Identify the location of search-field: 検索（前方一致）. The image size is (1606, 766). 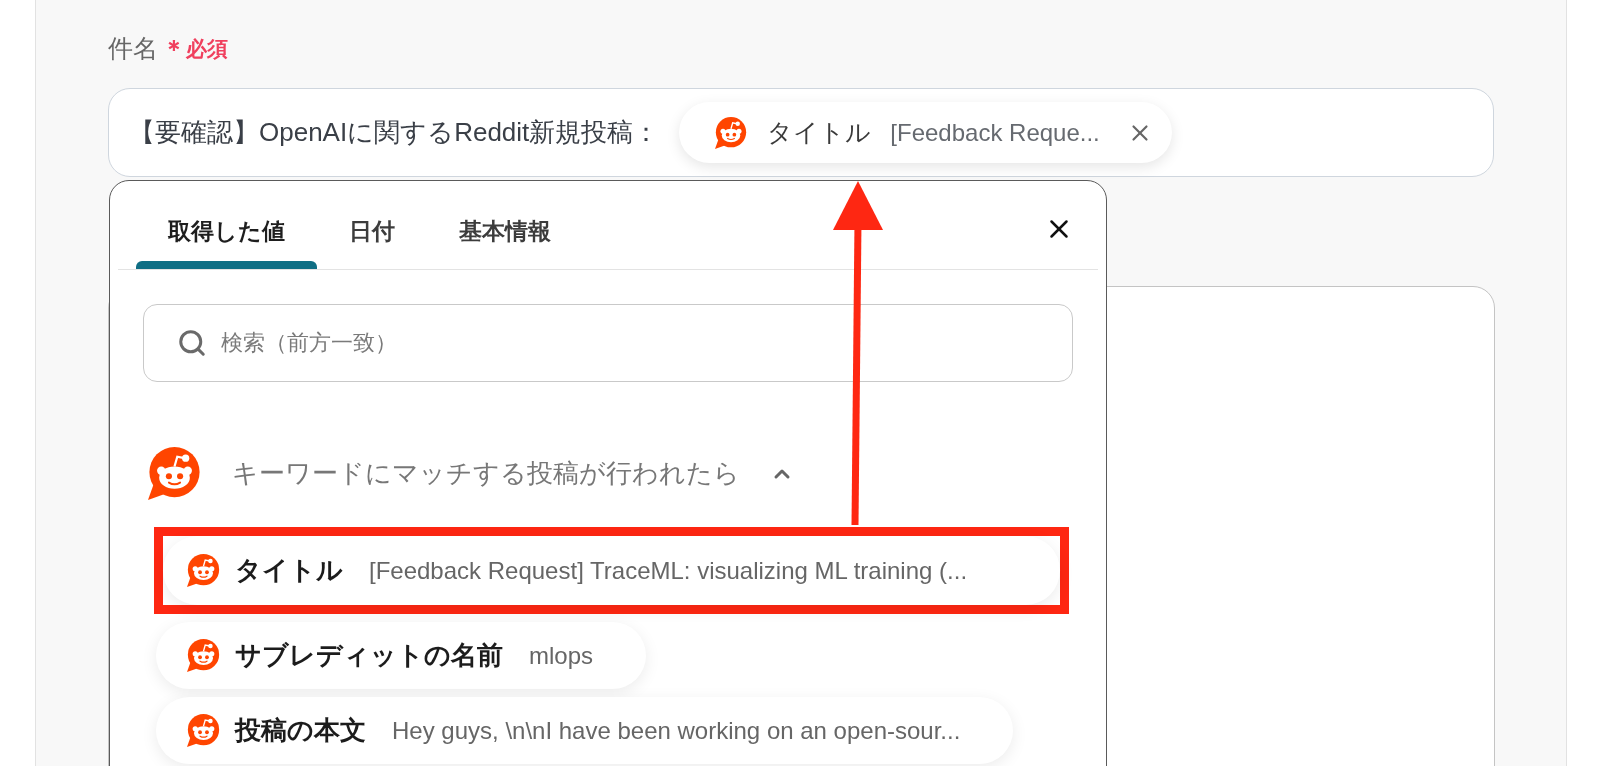
(608, 343).